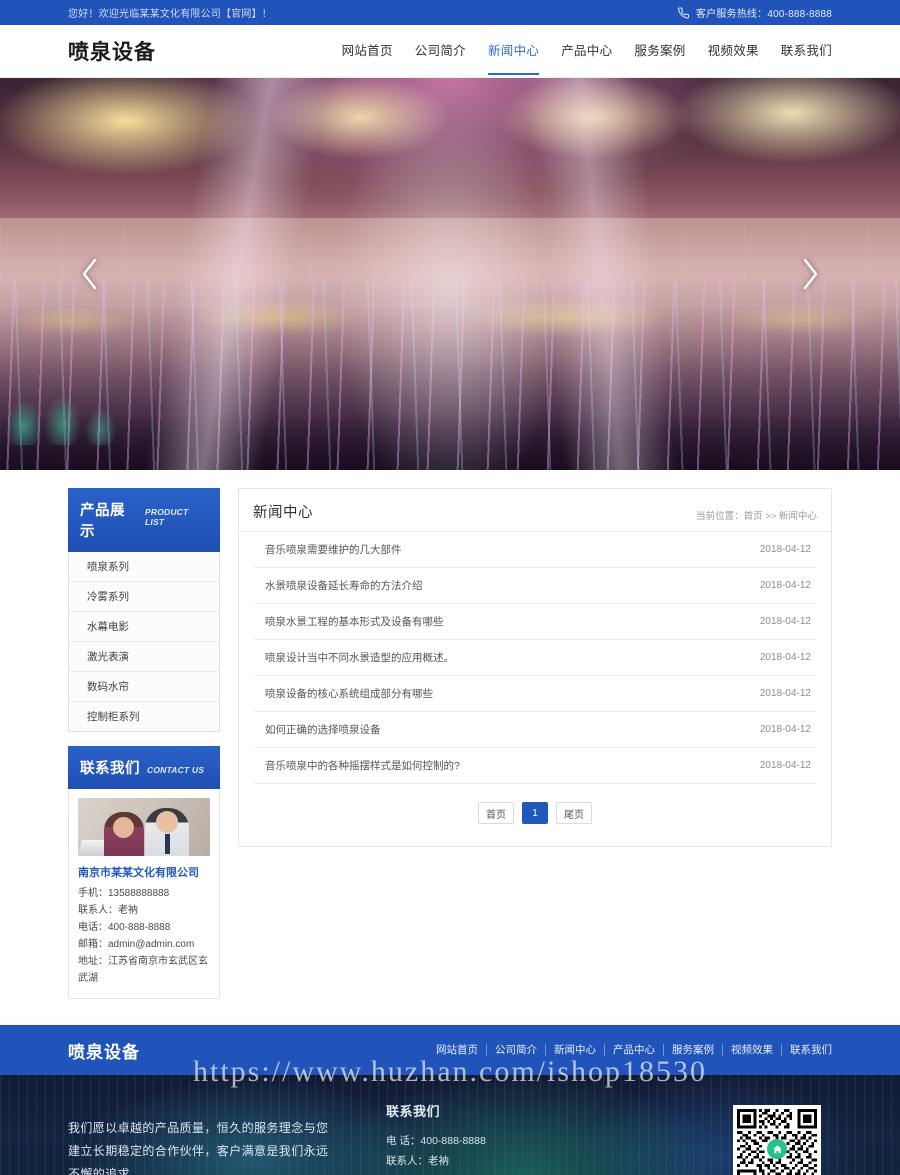 The width and height of the screenshot is (900, 1175). What do you see at coordinates (110, 769) in the screenshot?
I see `contact-panel-title-cn: 联系我们` at bounding box center [110, 769].